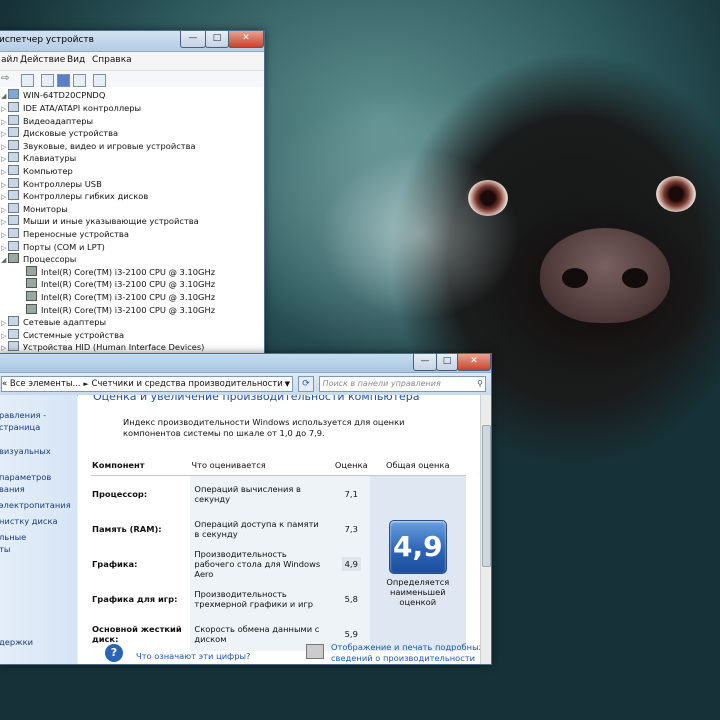 The height and width of the screenshot is (720, 720). I want to click on tree-node-label: IDE ATA/ATAPI контроллеры, so click(82, 108).